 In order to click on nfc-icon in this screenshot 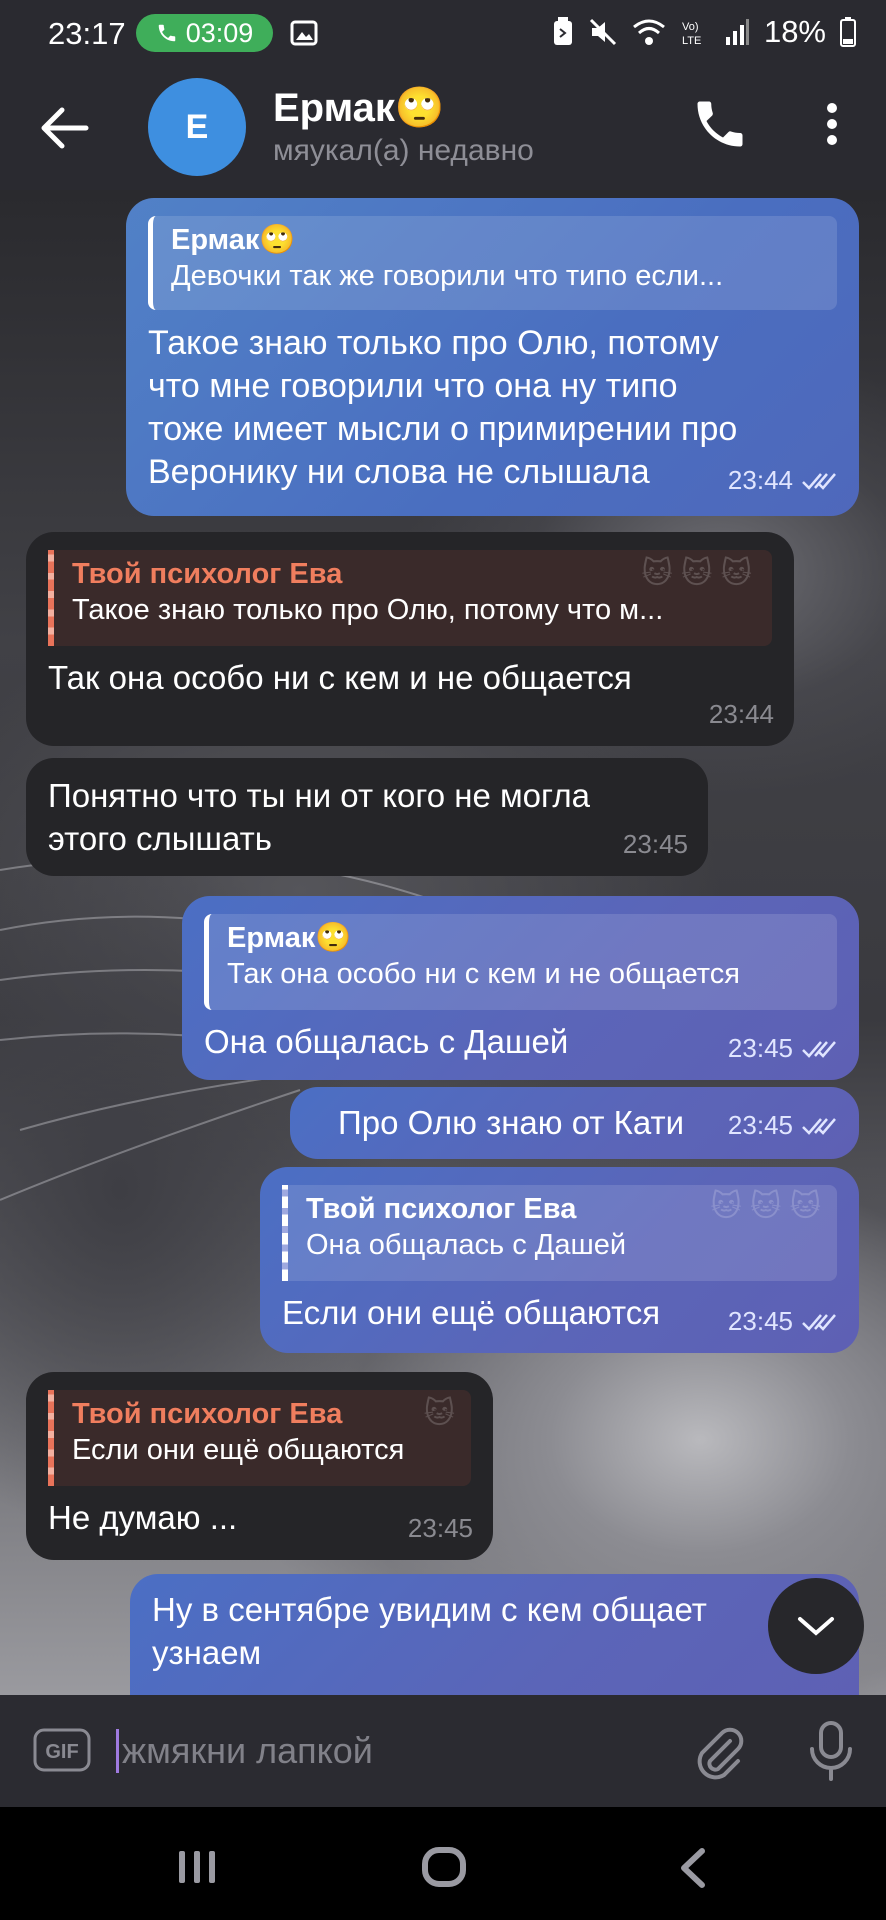, I will do `click(562, 31)`.